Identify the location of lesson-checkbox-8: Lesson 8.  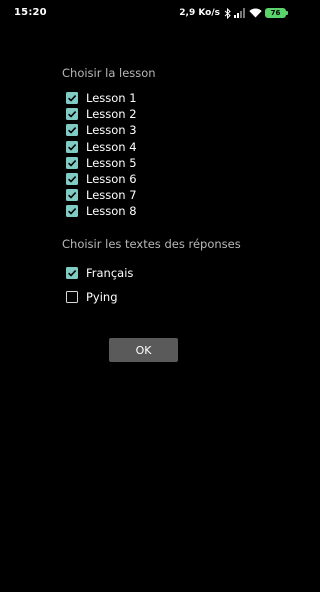
(101, 211).